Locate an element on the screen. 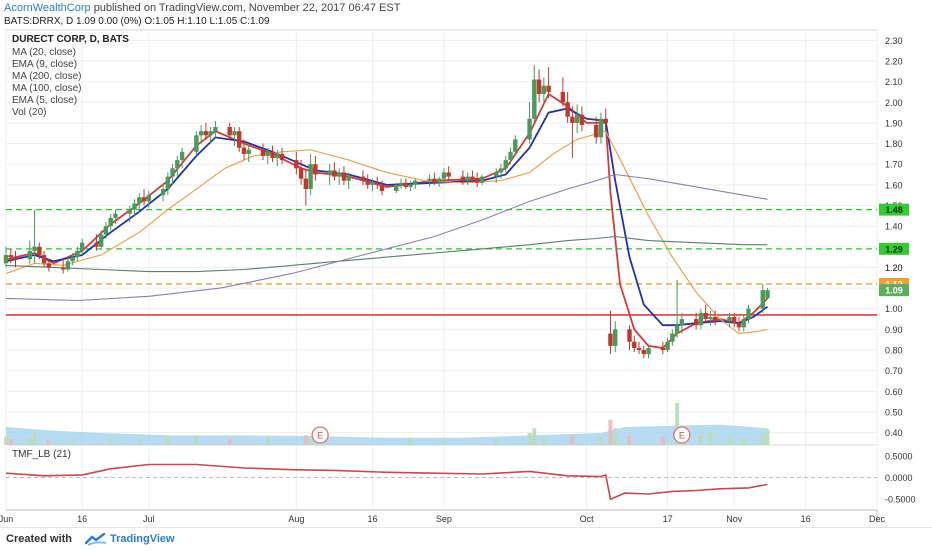 Image resolution: width=932 pixels, height=551 pixels. level-badge-text: 1.48 is located at coordinates (894, 210).